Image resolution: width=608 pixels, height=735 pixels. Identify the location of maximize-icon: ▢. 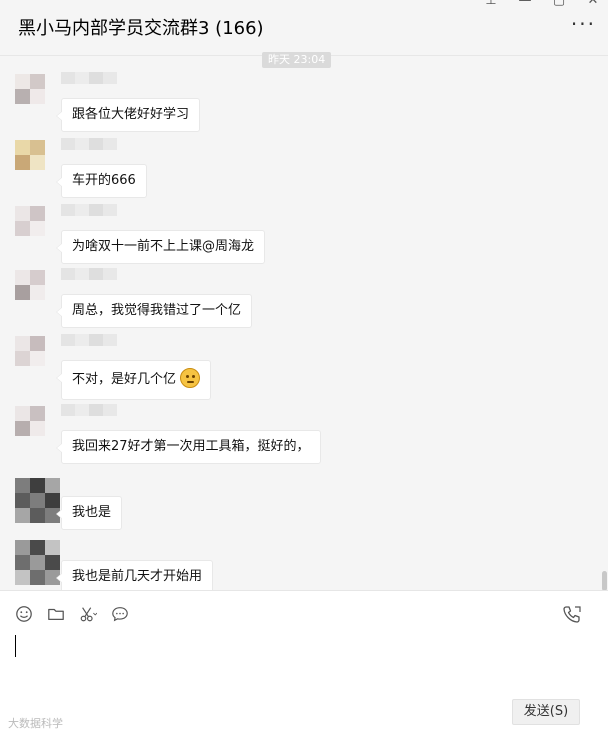
(559, 4).